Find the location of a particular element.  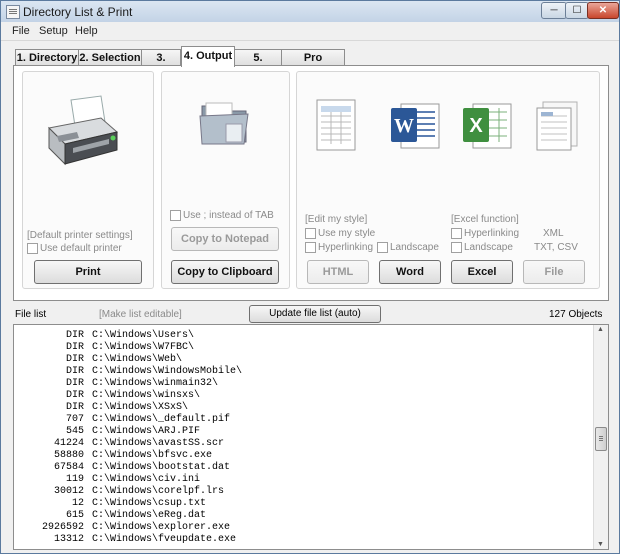

menu-file: File is located at coordinates (21, 31).